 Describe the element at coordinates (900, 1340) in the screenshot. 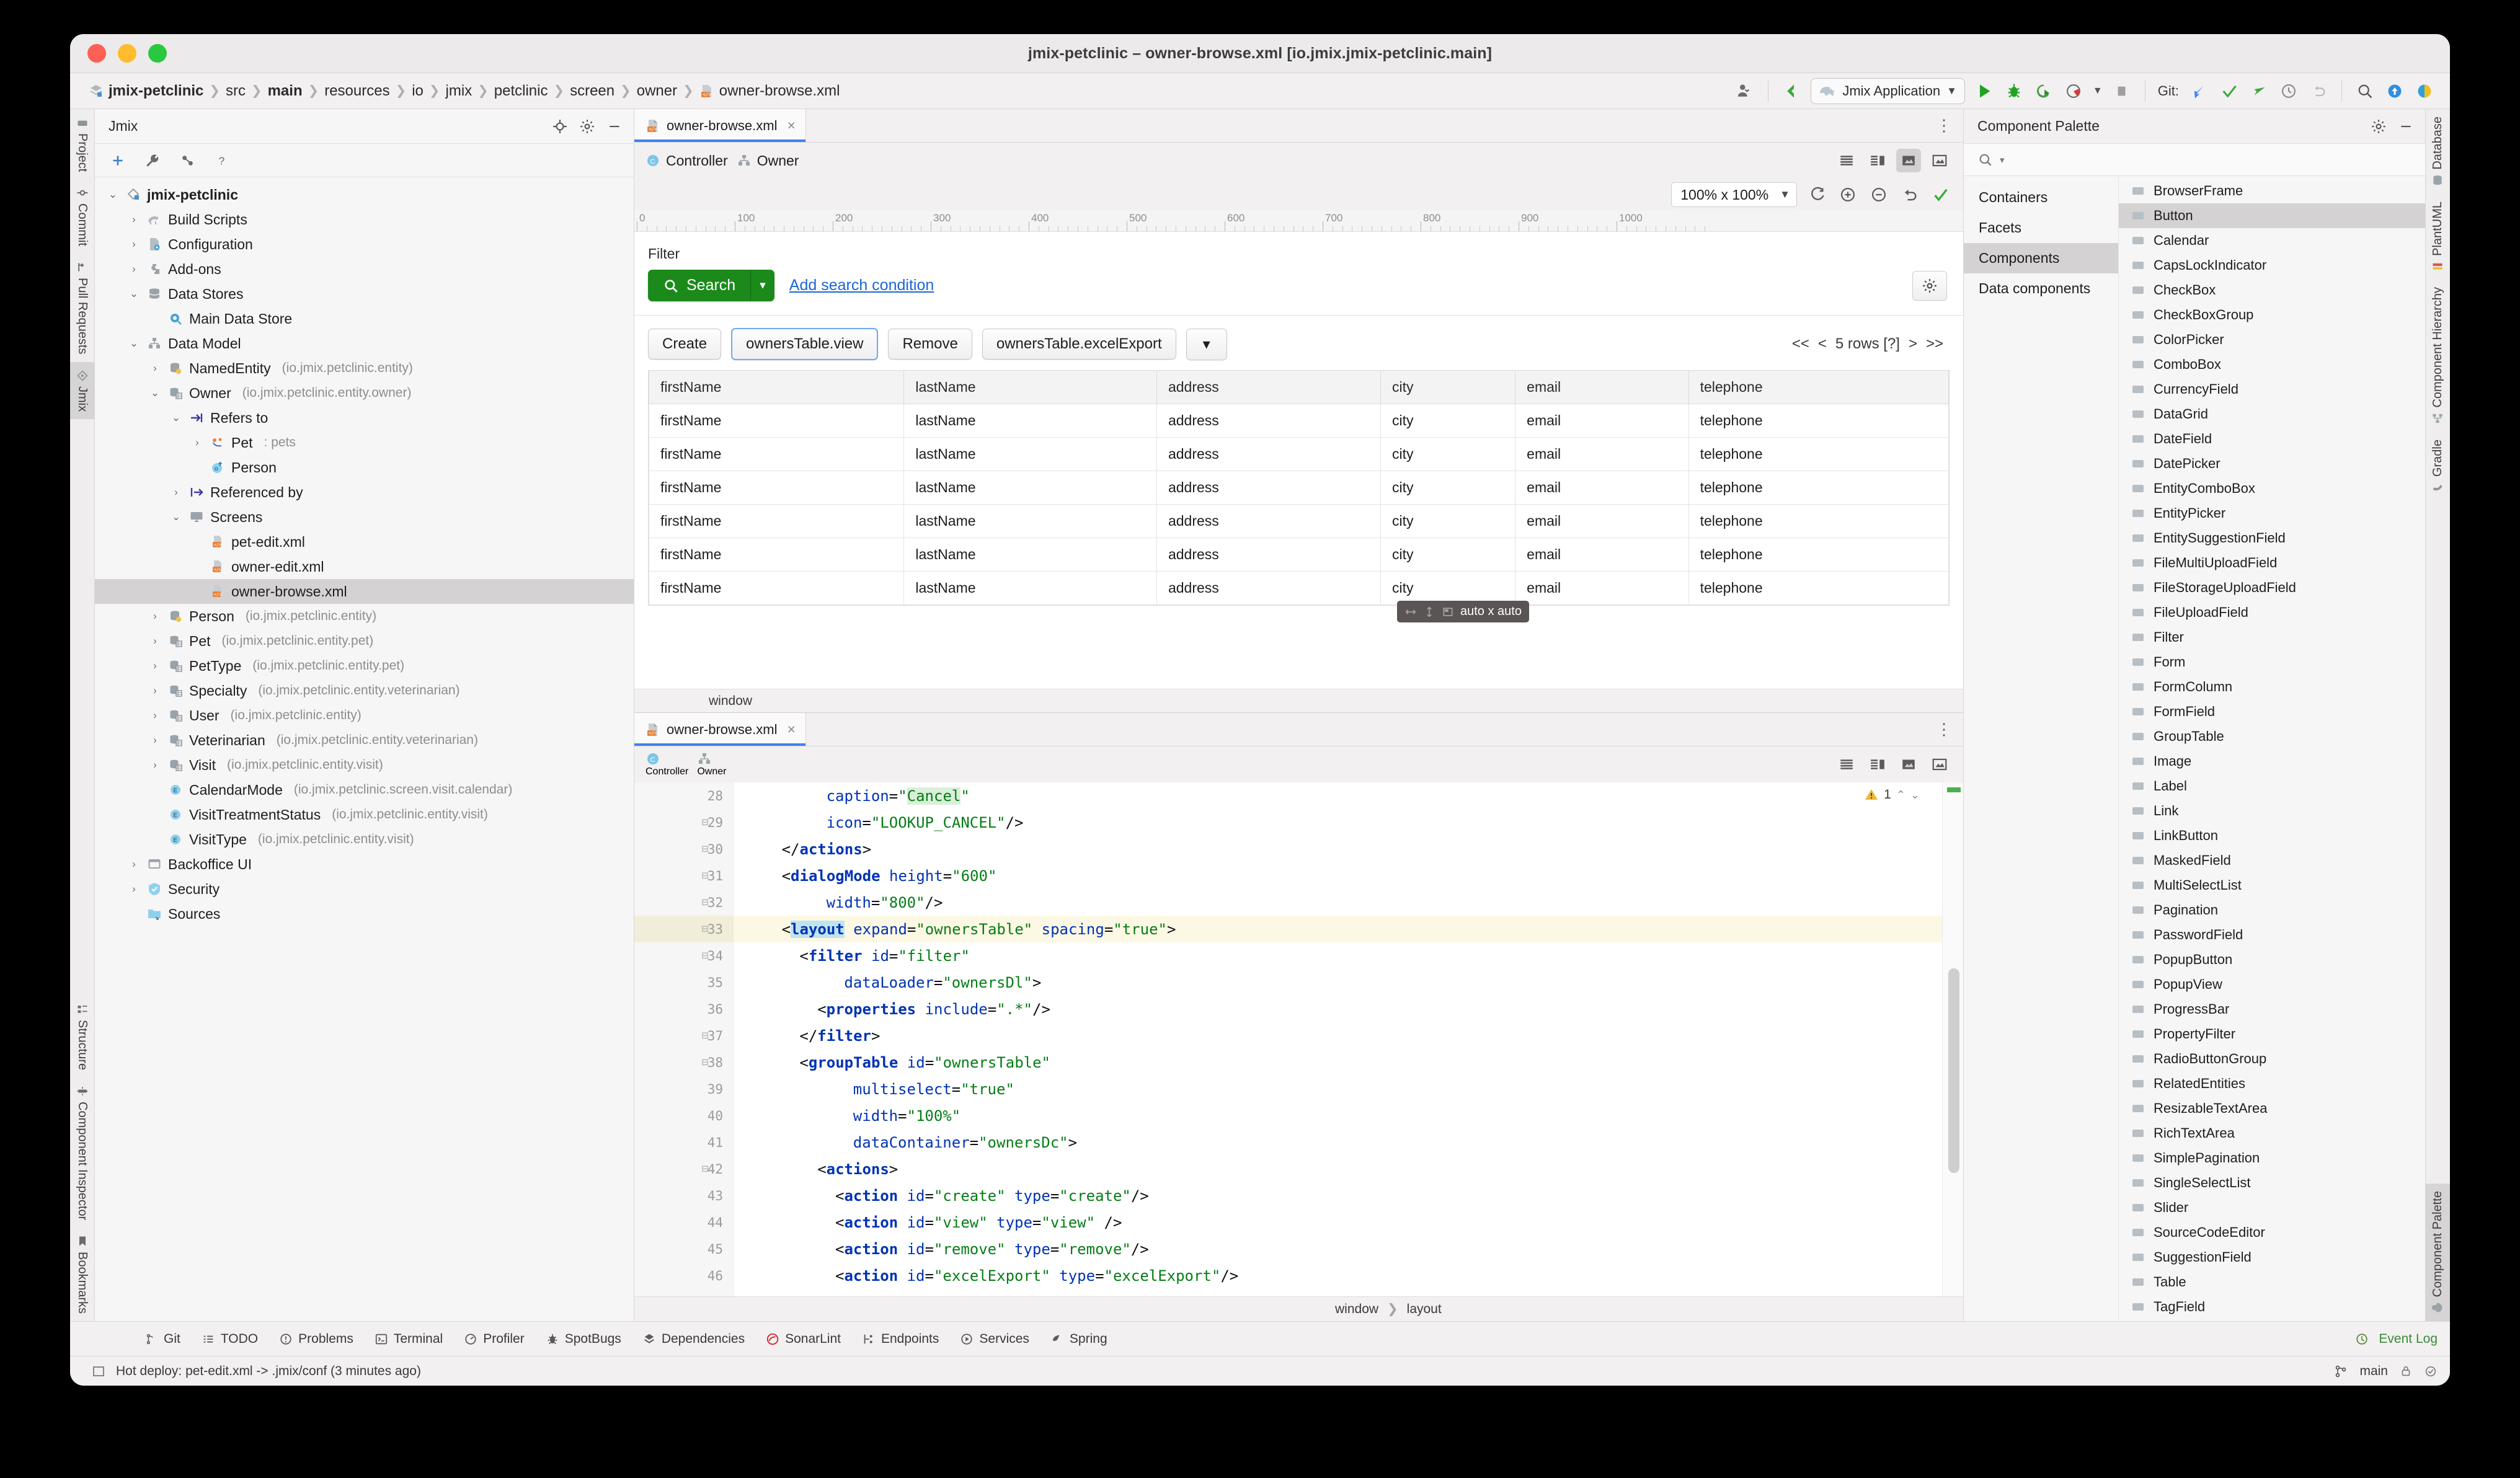

I see `tool-window-endpoints: Endpoints` at that location.